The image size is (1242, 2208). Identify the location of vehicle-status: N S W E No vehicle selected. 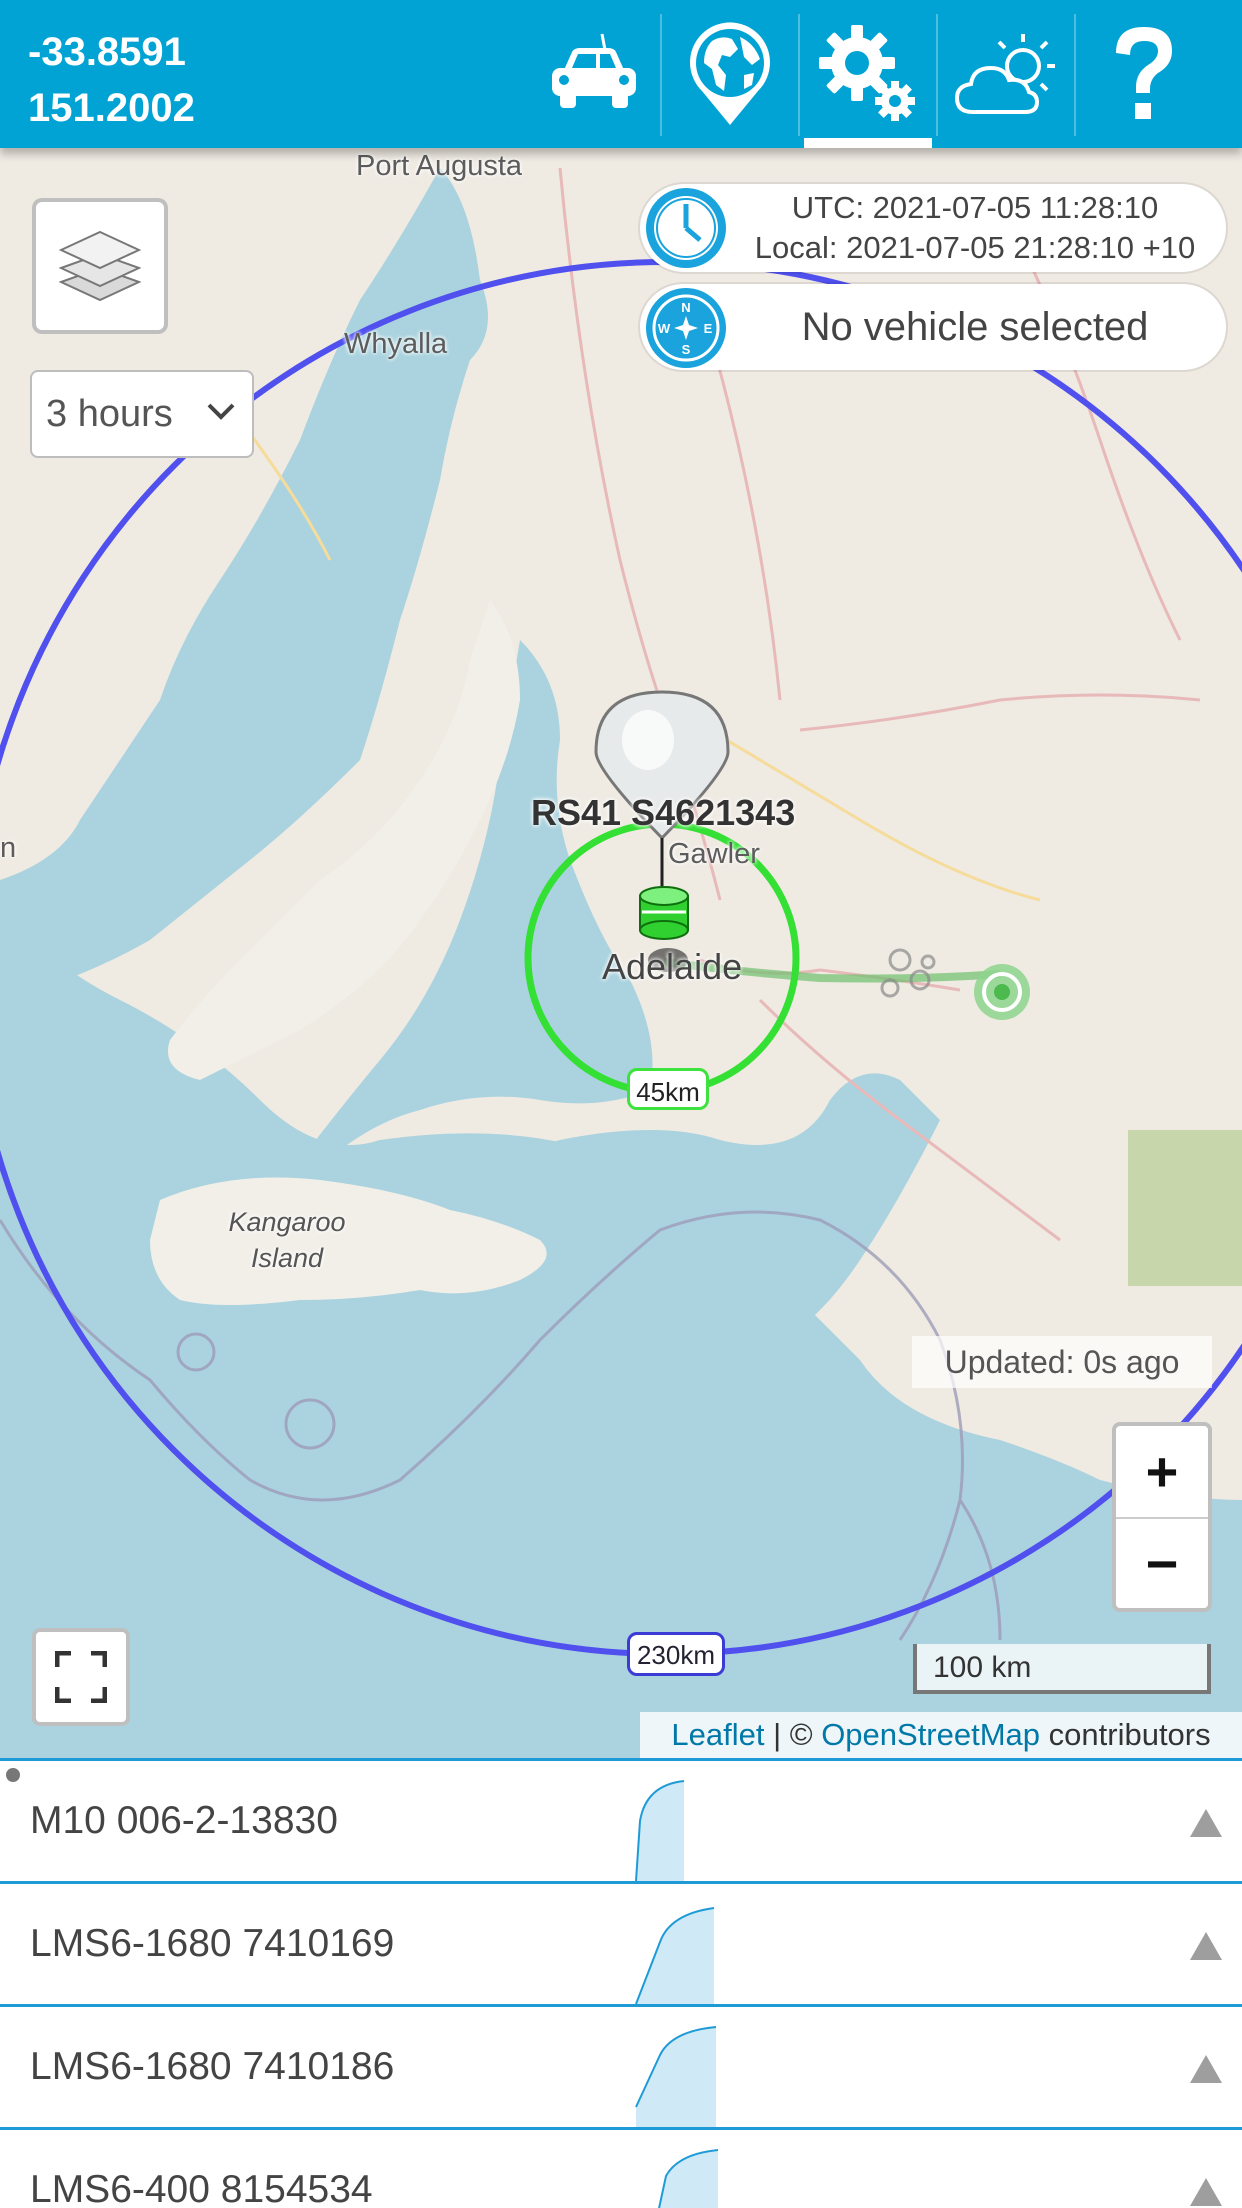
(933, 327).